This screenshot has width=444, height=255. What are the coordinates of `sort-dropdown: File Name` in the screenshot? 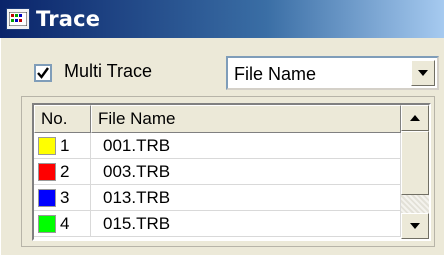 It's located at (332, 73).